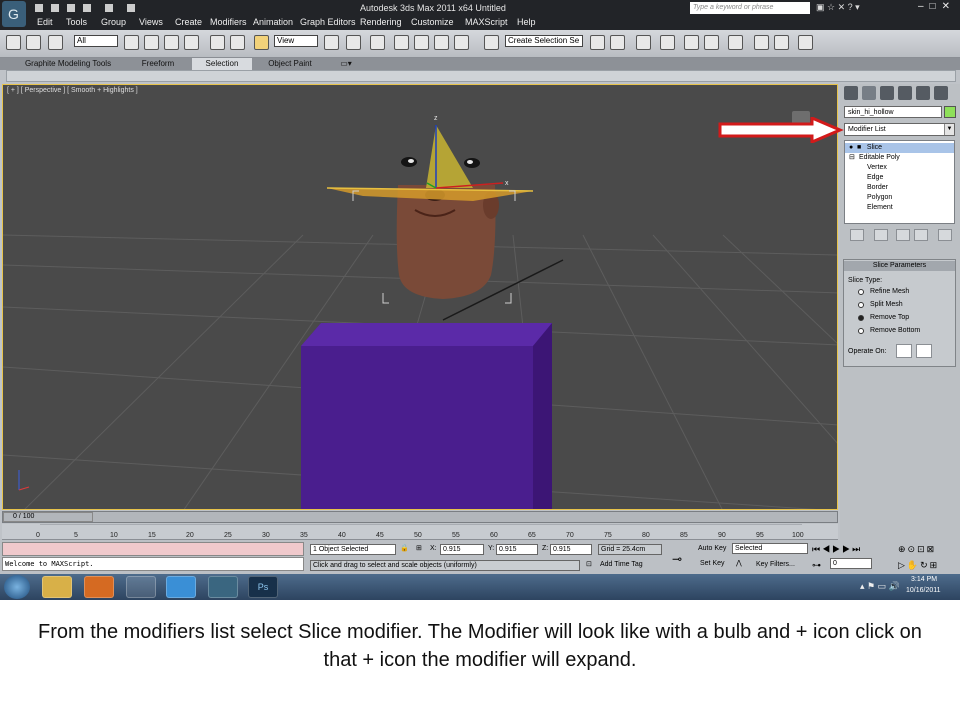  Describe the element at coordinates (899, 158) in the screenshot. I see `stack-item-editable-poly: ⊟ Editable Poly` at that location.